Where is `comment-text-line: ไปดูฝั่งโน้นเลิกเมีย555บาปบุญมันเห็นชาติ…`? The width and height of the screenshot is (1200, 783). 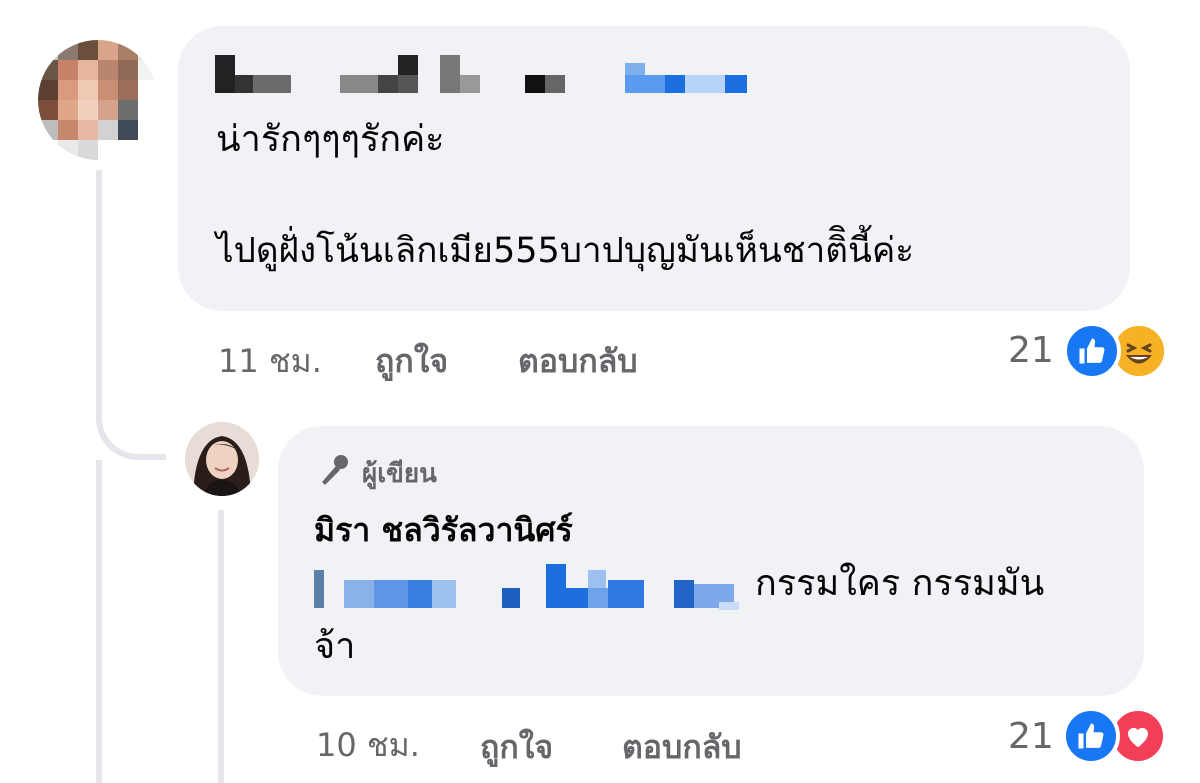
comment-text-line: ไปดูฝั่งโน้นเลิกเมีย555บาปบุญมันเห็นชาติ… is located at coordinates (565, 251).